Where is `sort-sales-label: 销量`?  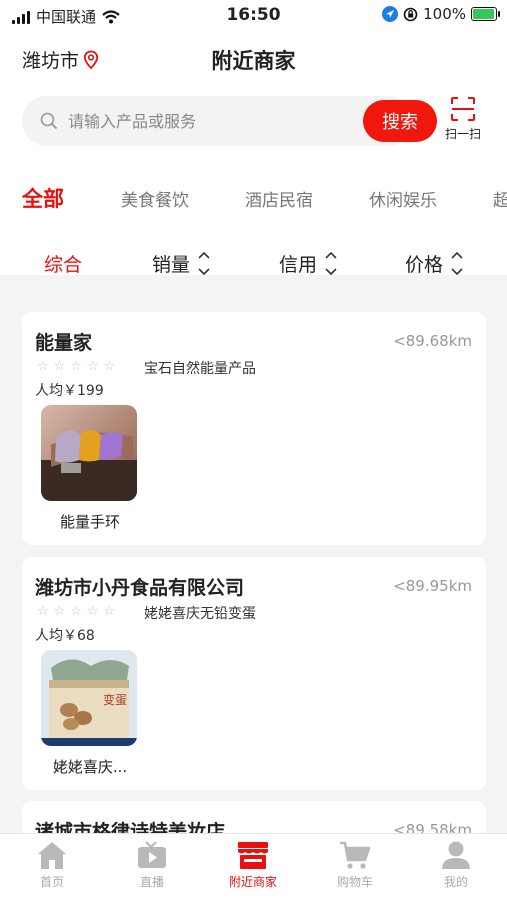
sort-sales-label: 销量 is located at coordinates (171, 265).